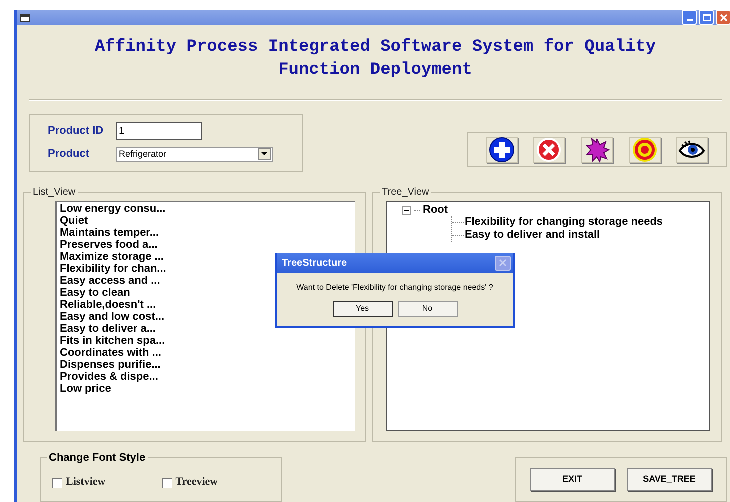  What do you see at coordinates (190, 482) in the screenshot?
I see `font-style-checkbox: Treeview` at bounding box center [190, 482].